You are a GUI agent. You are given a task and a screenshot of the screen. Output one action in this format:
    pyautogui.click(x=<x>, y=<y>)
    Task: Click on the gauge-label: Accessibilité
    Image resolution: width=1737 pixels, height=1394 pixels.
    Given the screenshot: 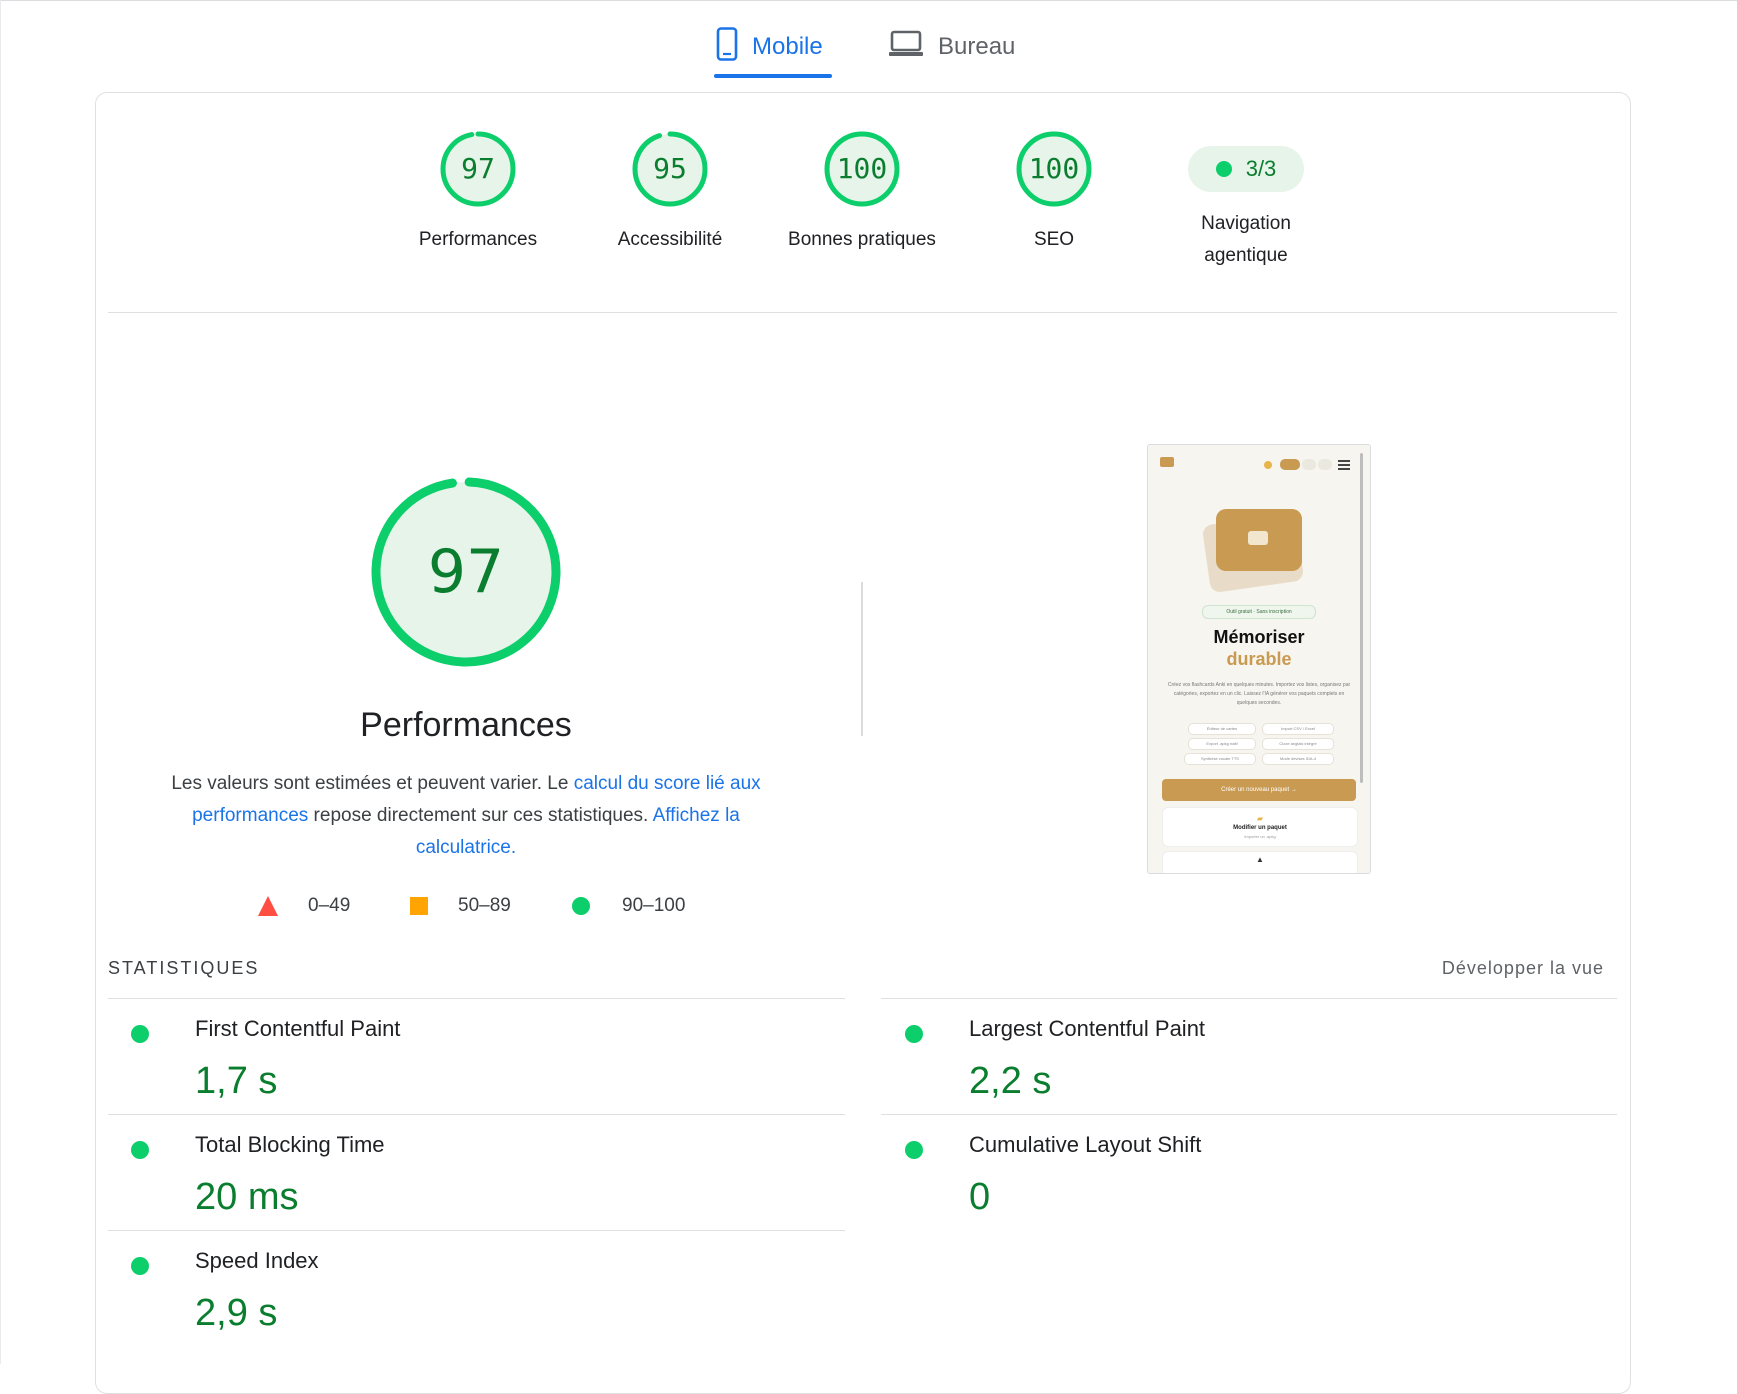 What is the action you would take?
    pyautogui.click(x=670, y=239)
    